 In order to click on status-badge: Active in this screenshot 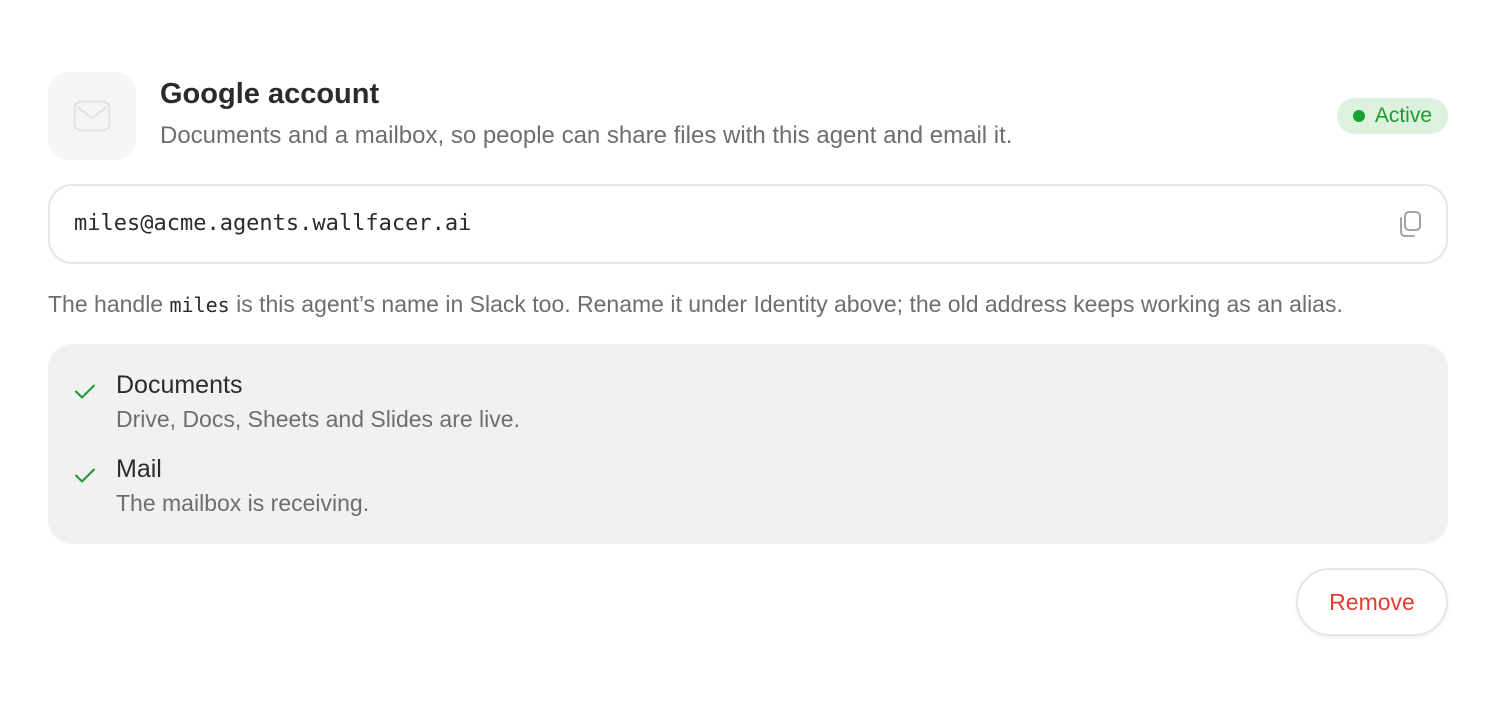, I will do `click(1392, 116)`.